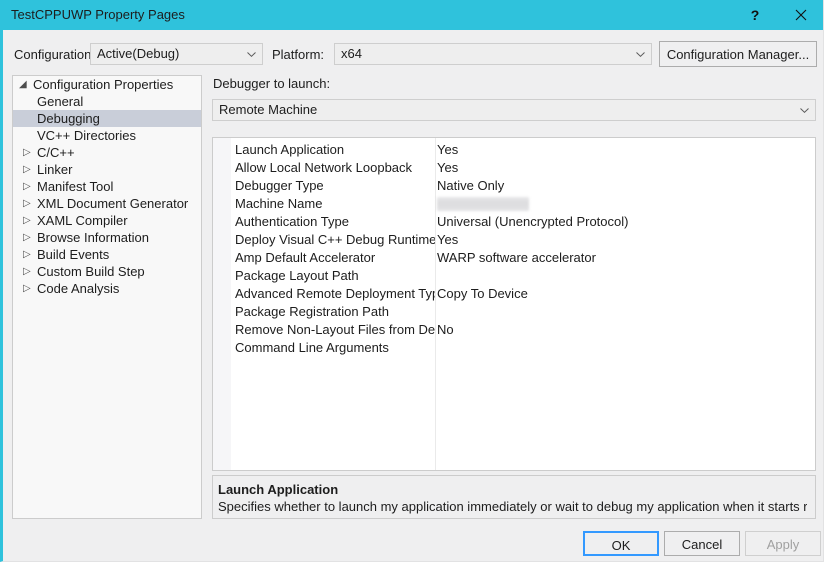  I want to click on help-button: ?, so click(755, 15).